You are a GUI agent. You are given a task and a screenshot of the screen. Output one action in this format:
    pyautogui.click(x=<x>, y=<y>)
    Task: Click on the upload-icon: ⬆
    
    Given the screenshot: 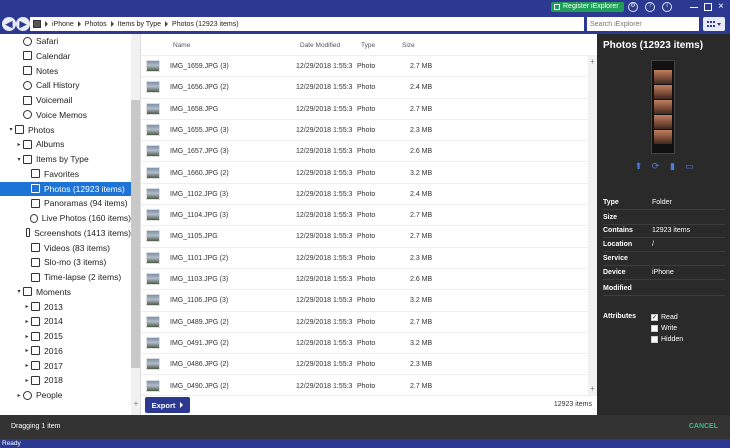 What is the action you would take?
    pyautogui.click(x=638, y=166)
    